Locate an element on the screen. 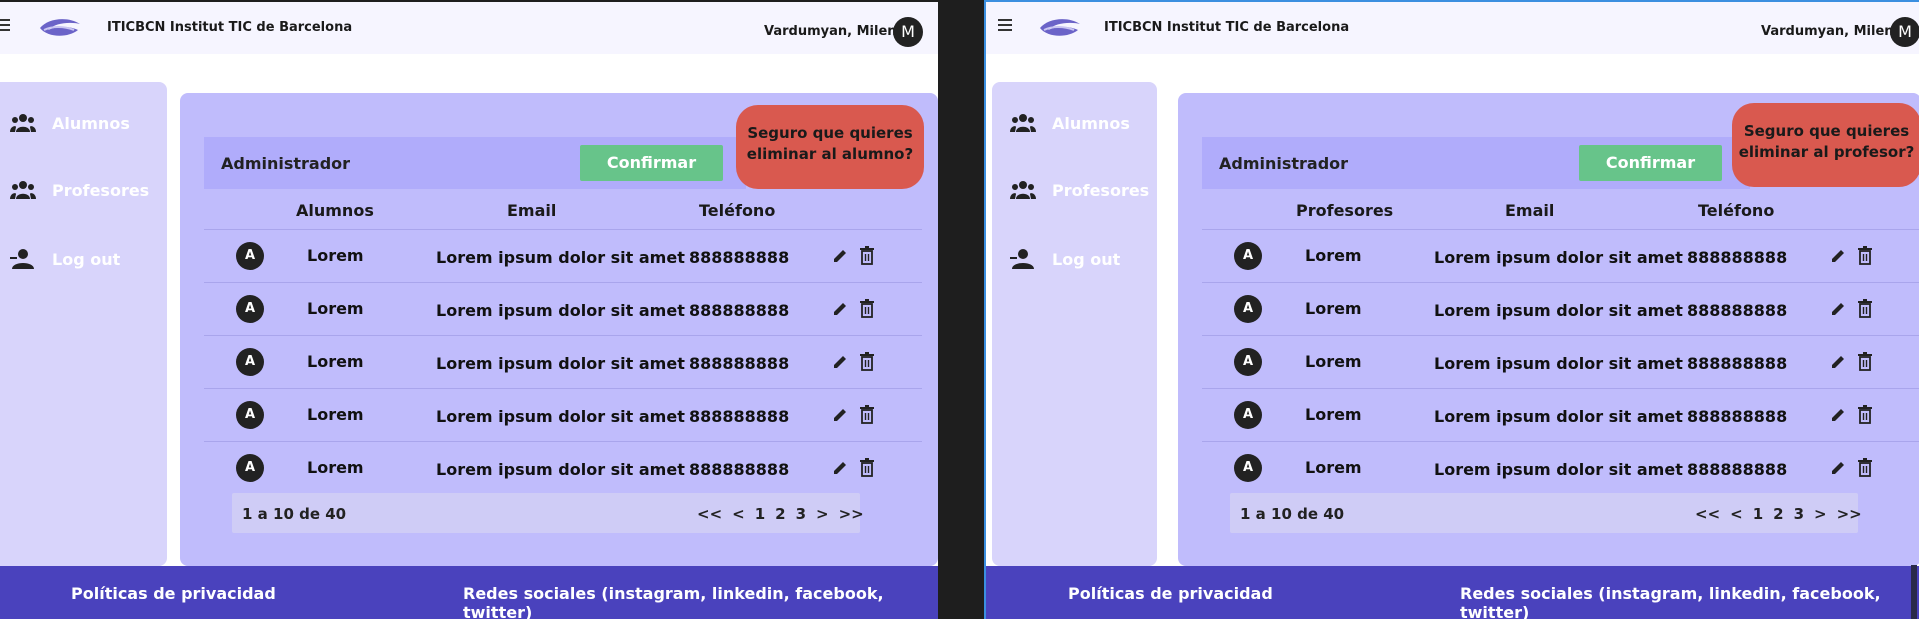 The height and width of the screenshot is (619, 1919). column-header: Alumnos is located at coordinates (335, 210).